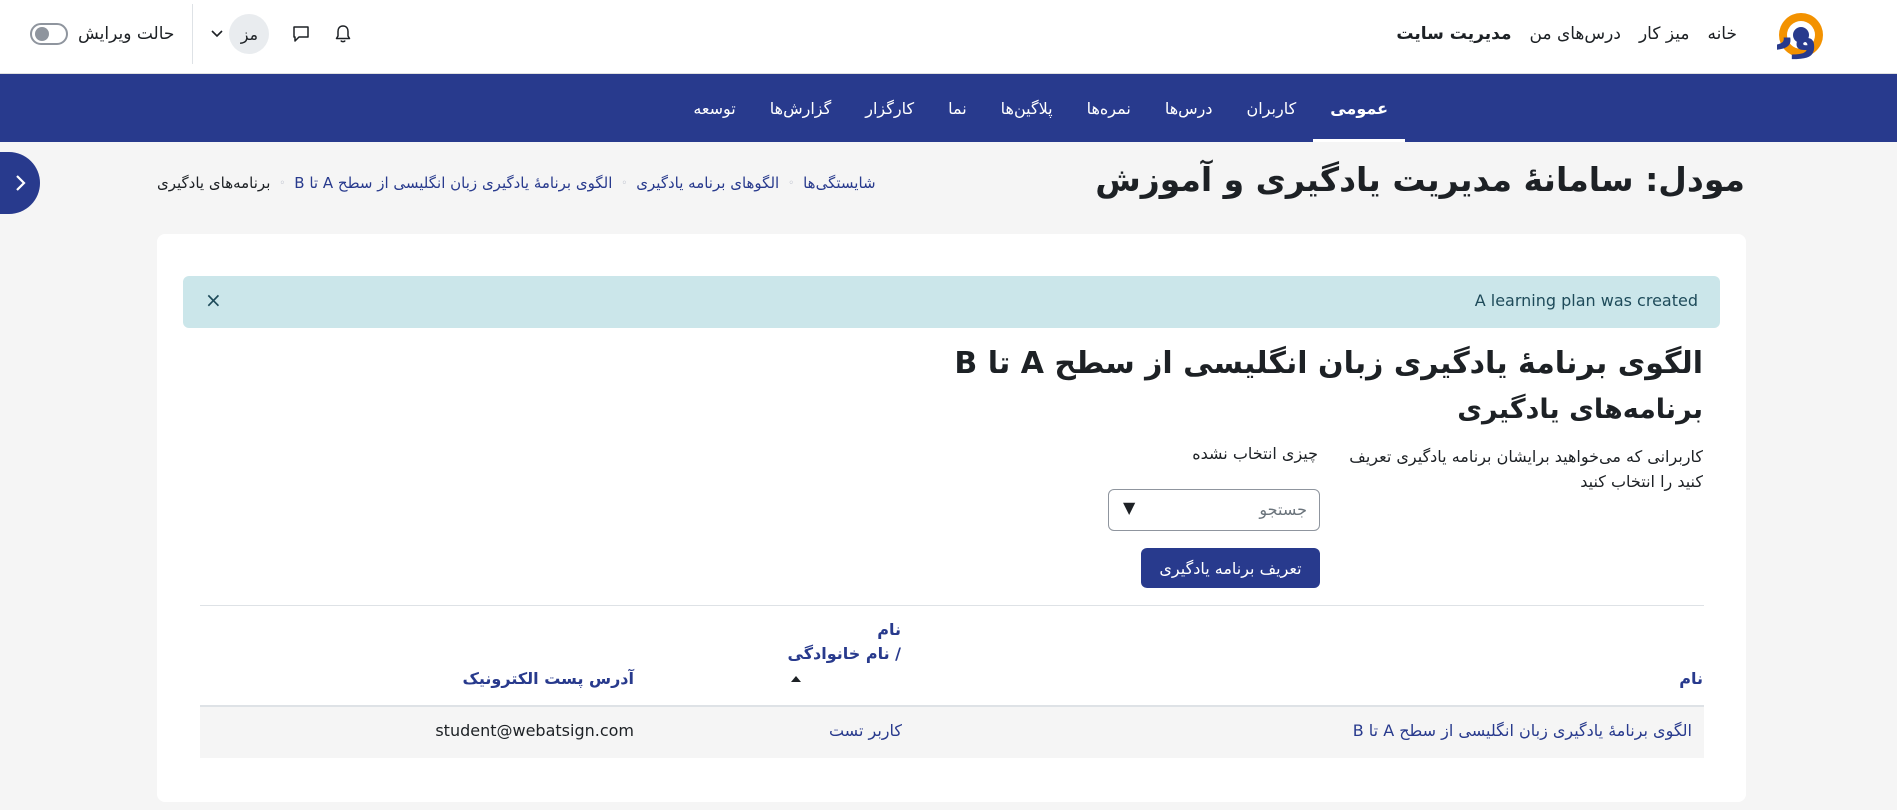 Image resolution: width=1897 pixels, height=810 pixels. I want to click on search-placeholder: جستجو, so click(1283, 509).